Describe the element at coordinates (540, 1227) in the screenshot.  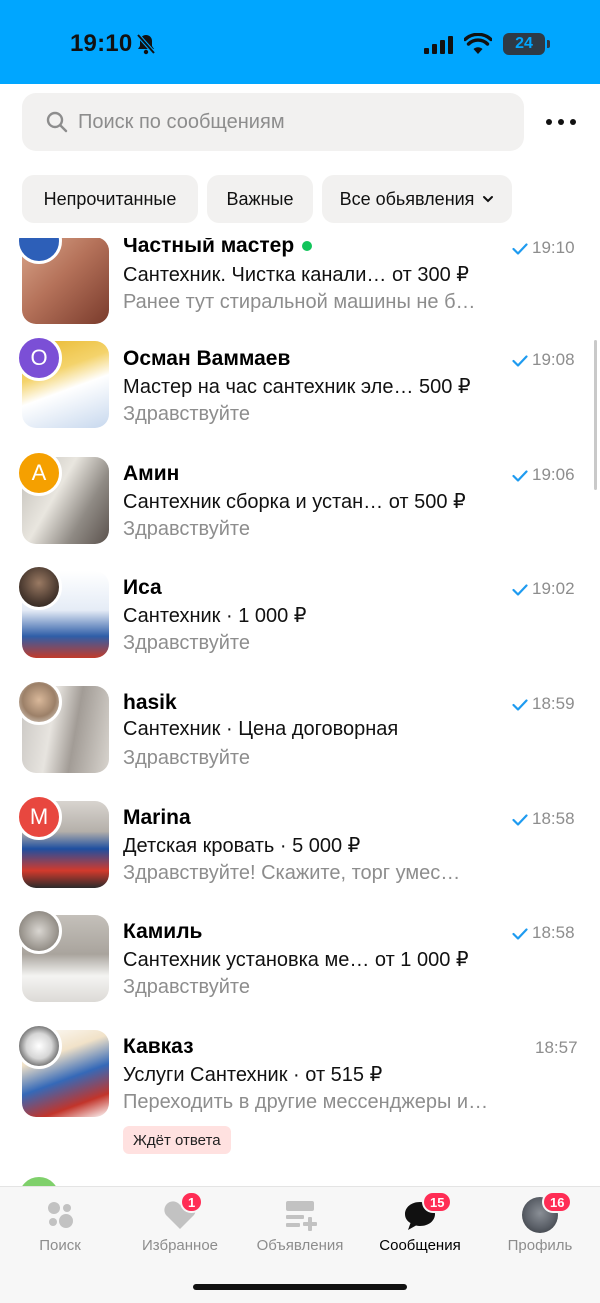
I see `tab-profile: 16 Профиль` at that location.